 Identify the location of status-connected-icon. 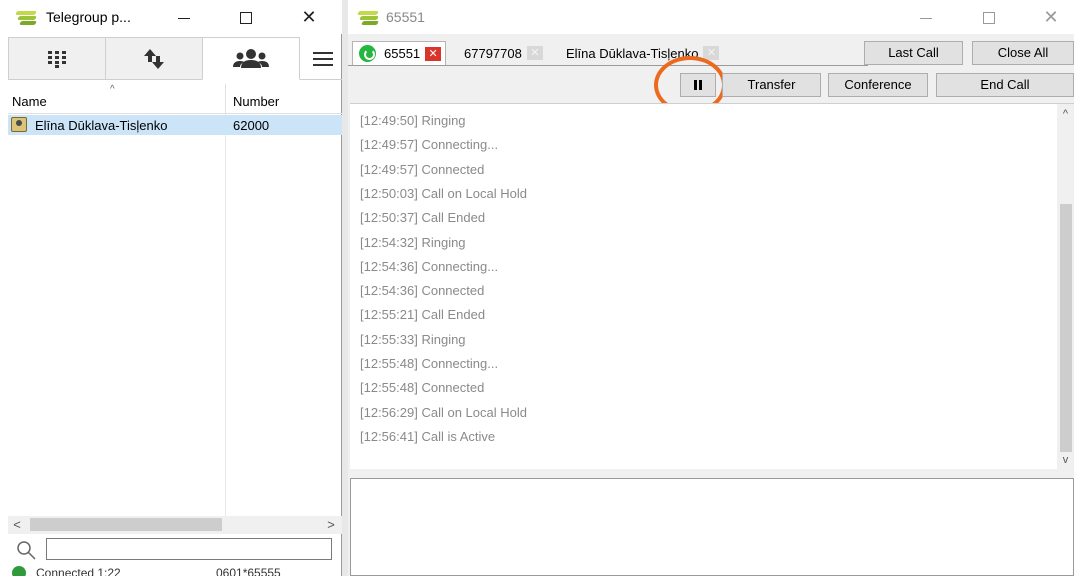
(19, 571).